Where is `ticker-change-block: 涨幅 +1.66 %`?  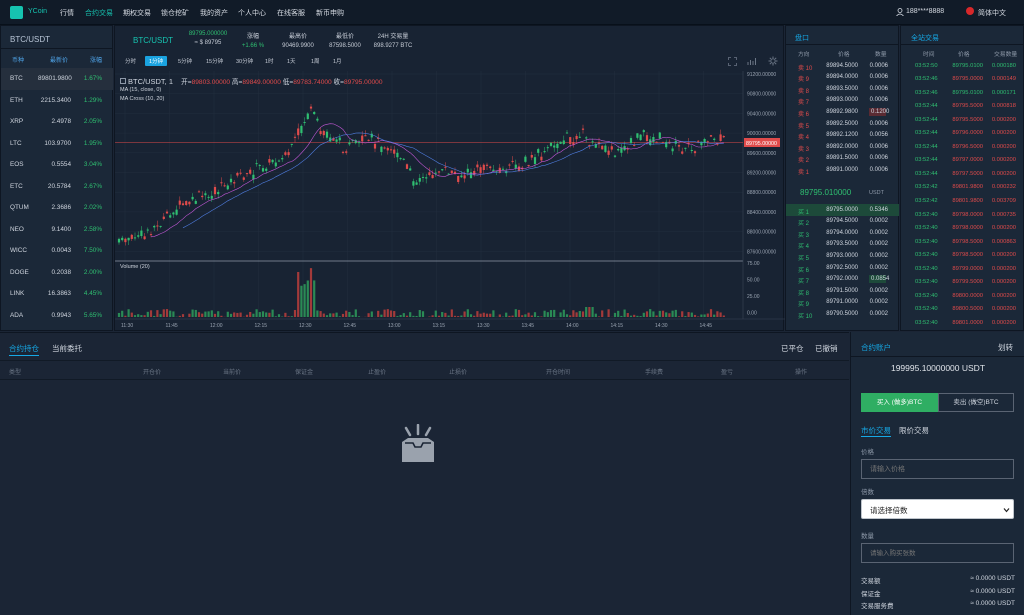
ticker-change-block: 涨幅 +1.66 % is located at coordinates (253, 40).